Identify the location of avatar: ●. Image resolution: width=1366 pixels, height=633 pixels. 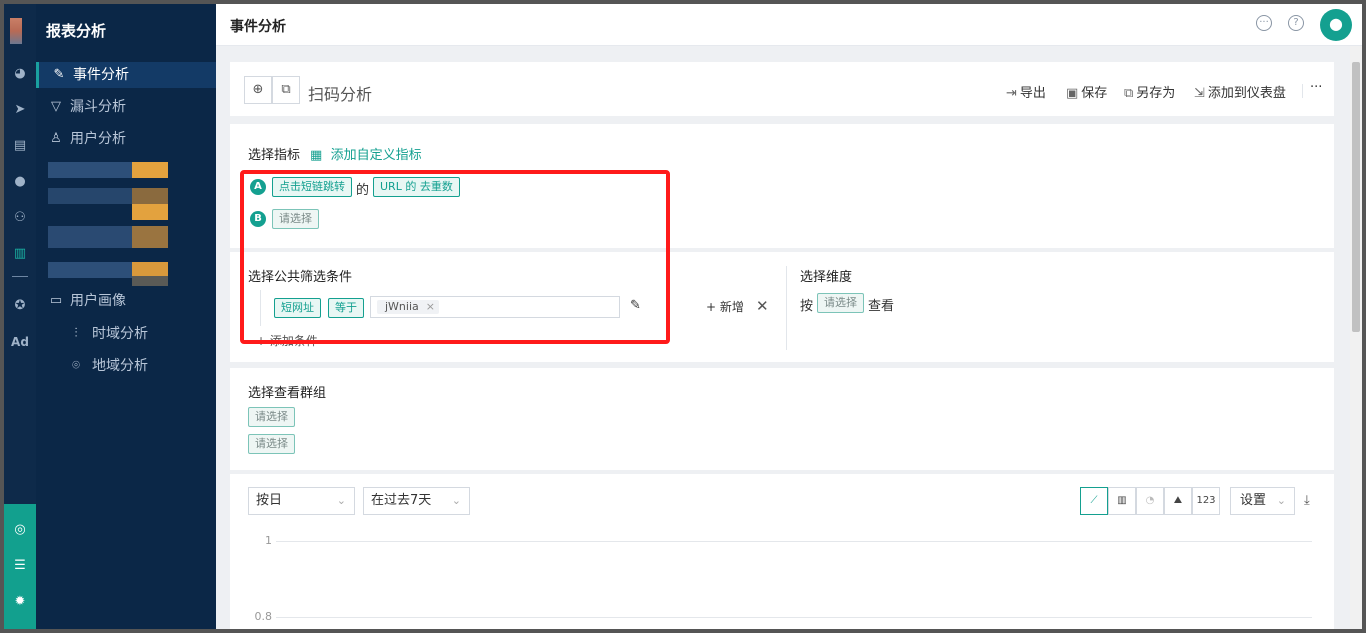
(1336, 25).